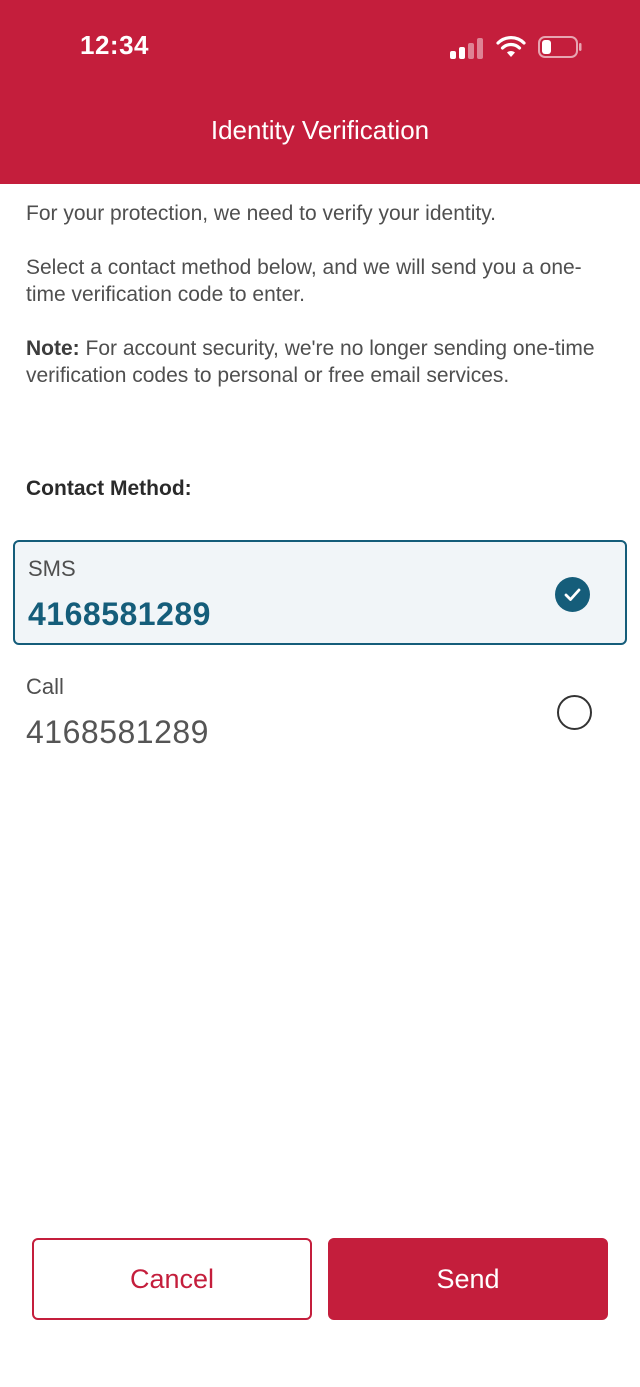 This screenshot has height=1387, width=640. I want to click on status-time: 12:34, so click(114, 45).